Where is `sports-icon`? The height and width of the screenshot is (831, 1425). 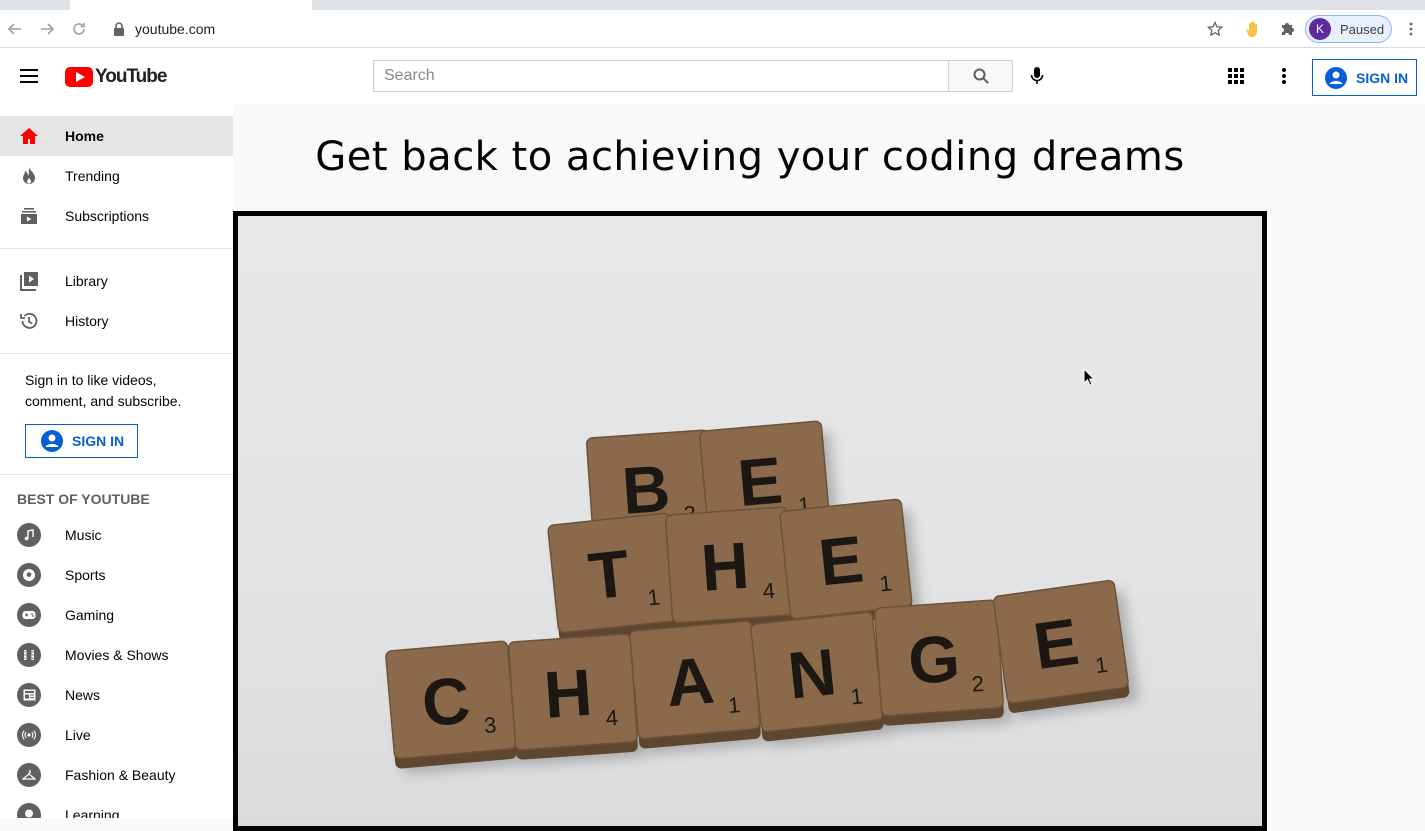
sports-icon is located at coordinates (29, 575).